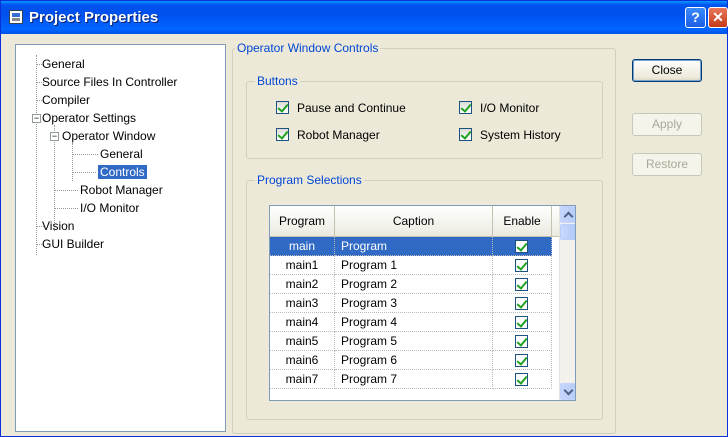  Describe the element at coordinates (302, 284) in the screenshot. I see `program-cell: main2` at that location.